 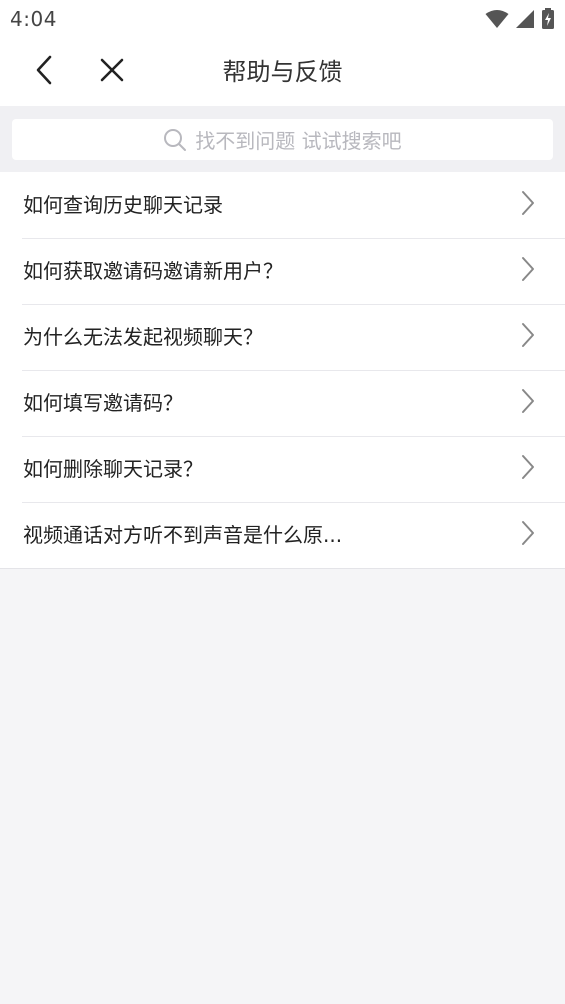 I want to click on faq-item-video-chat: 为什么无法发起视频聊天？, so click(x=282, y=337).